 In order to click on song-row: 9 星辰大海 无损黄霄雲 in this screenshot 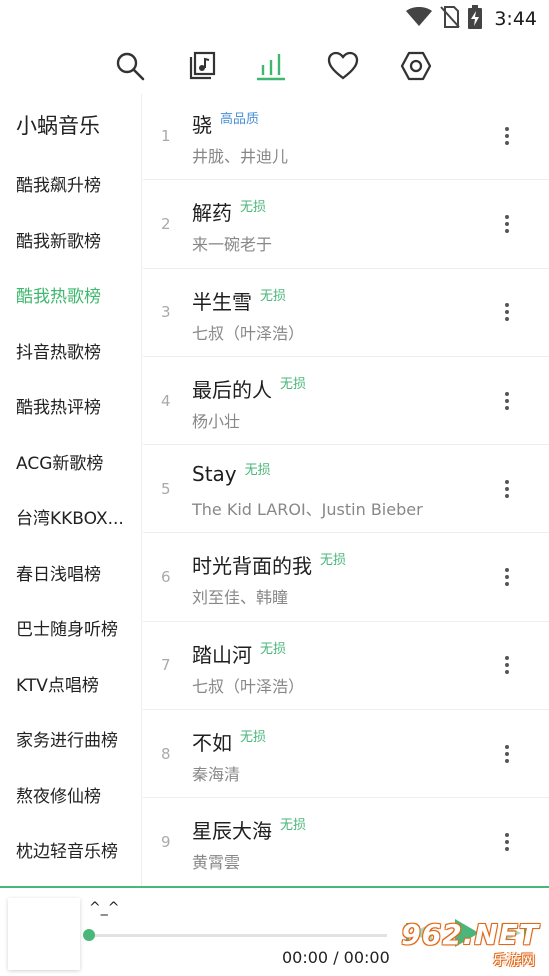, I will do `click(346, 842)`.